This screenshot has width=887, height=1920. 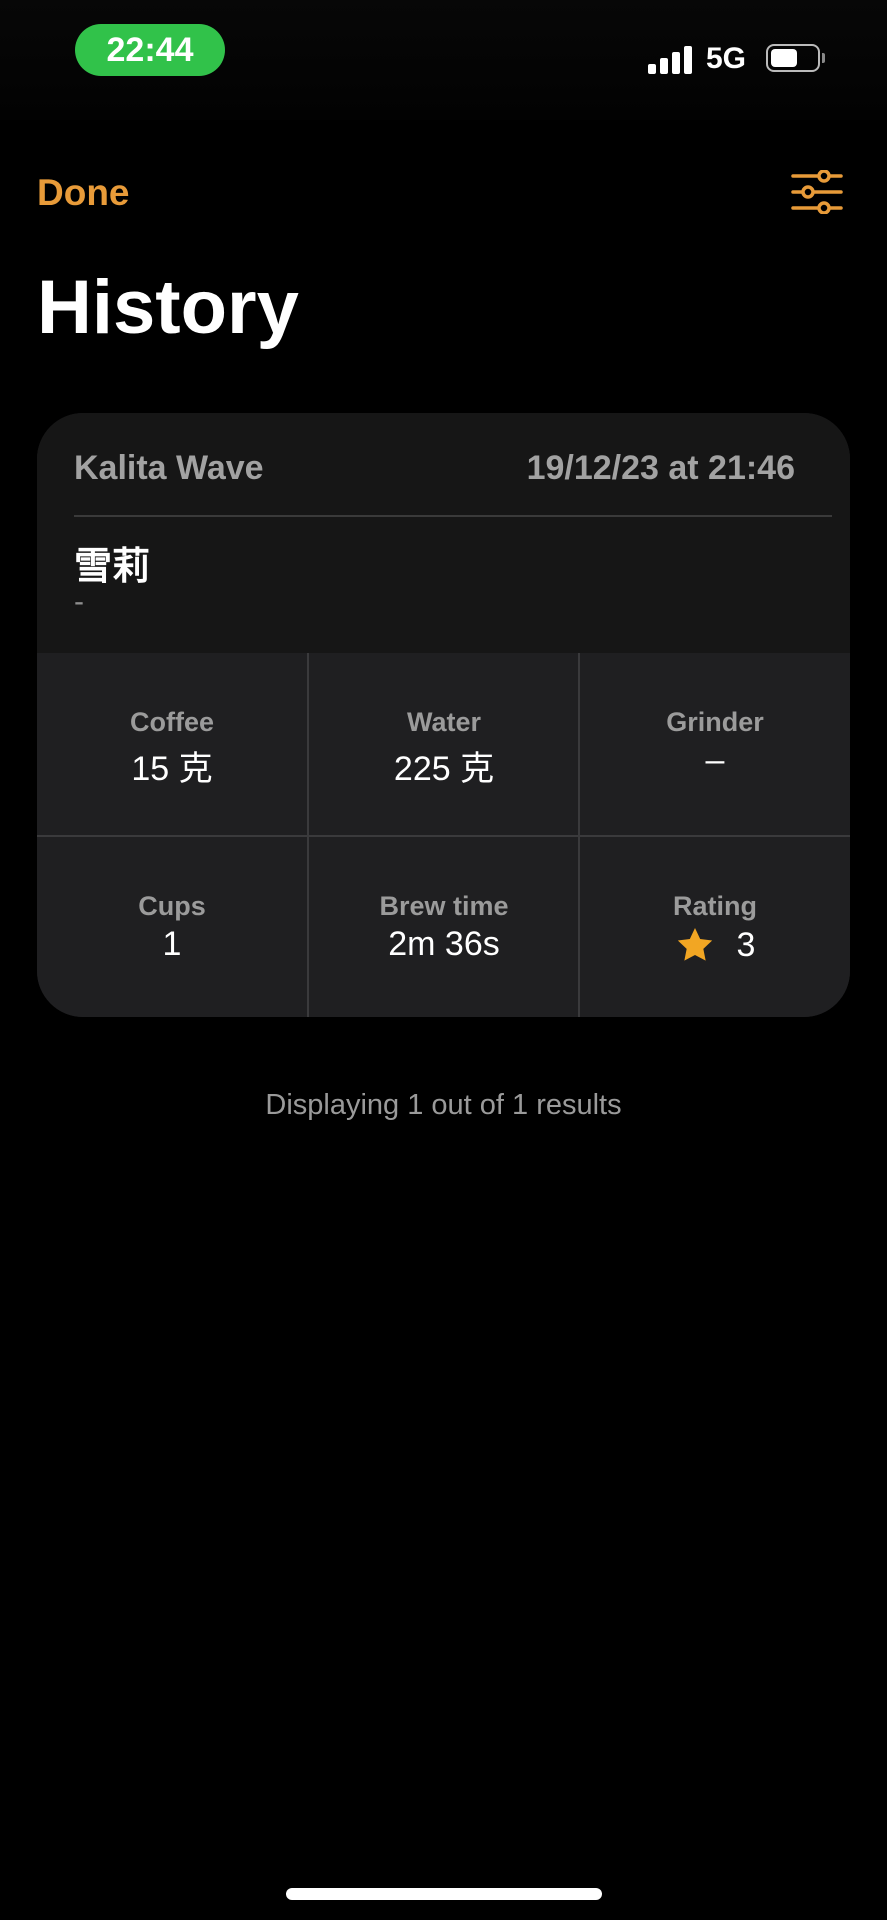 What do you see at coordinates (83, 193) in the screenshot?
I see `done-button: Done` at bounding box center [83, 193].